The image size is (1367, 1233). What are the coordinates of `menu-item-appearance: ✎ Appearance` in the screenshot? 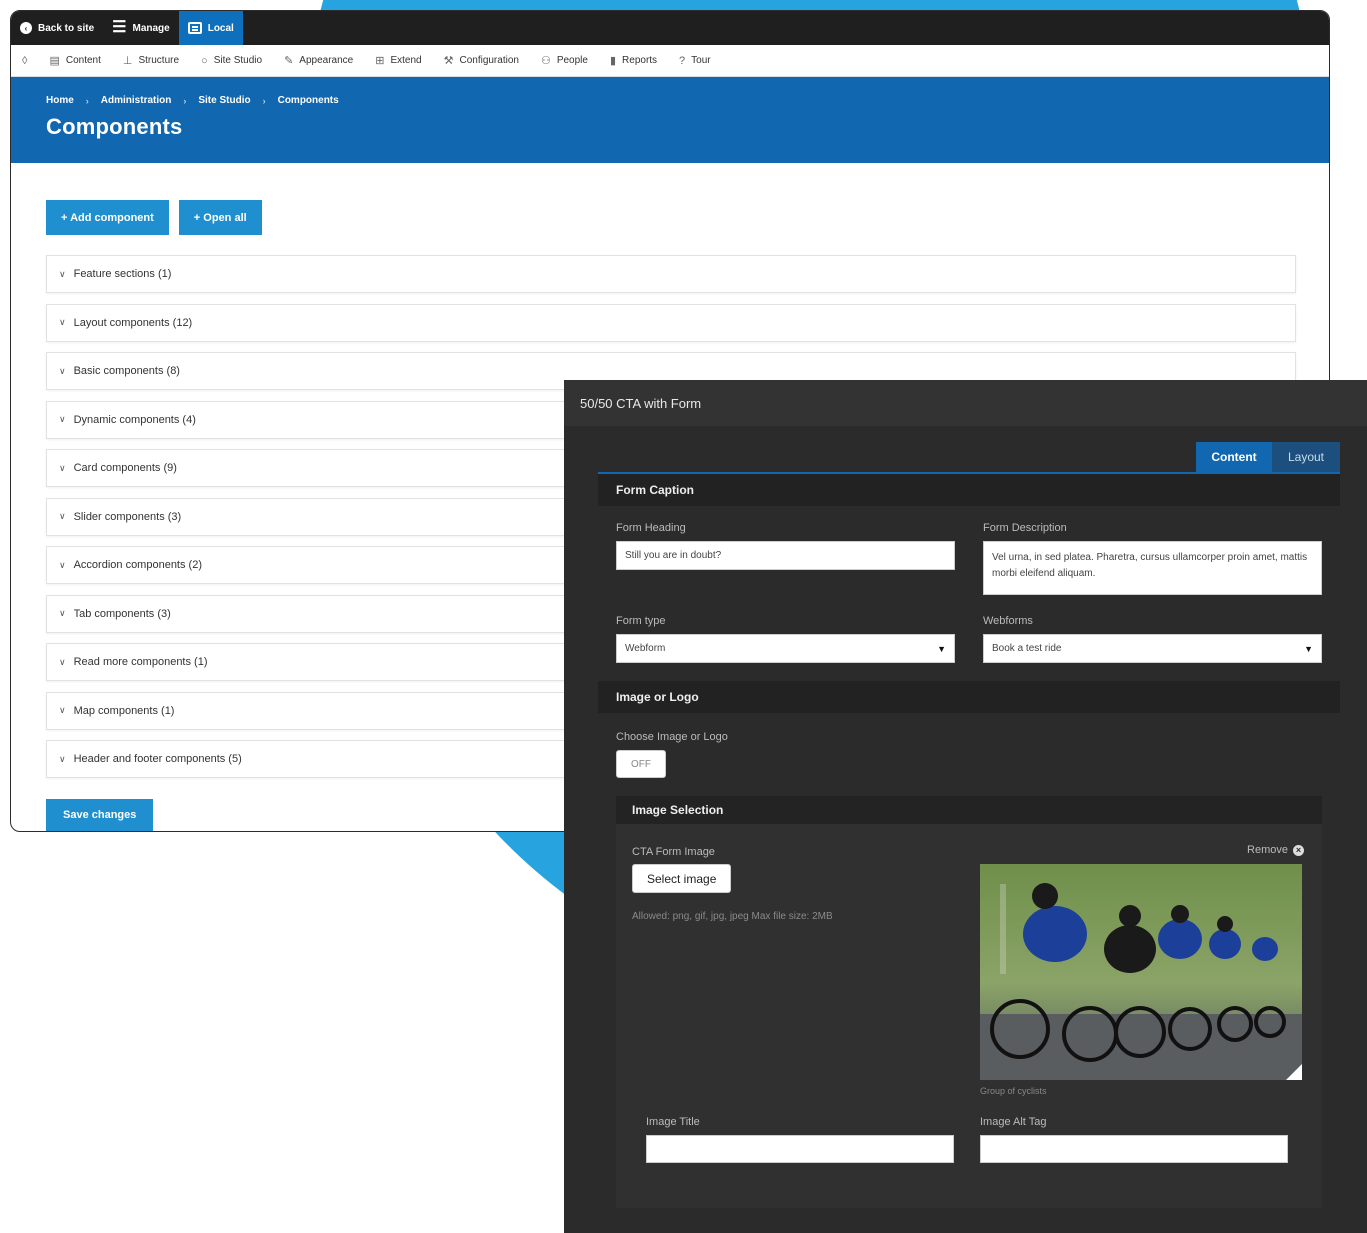 It's located at (318, 60).